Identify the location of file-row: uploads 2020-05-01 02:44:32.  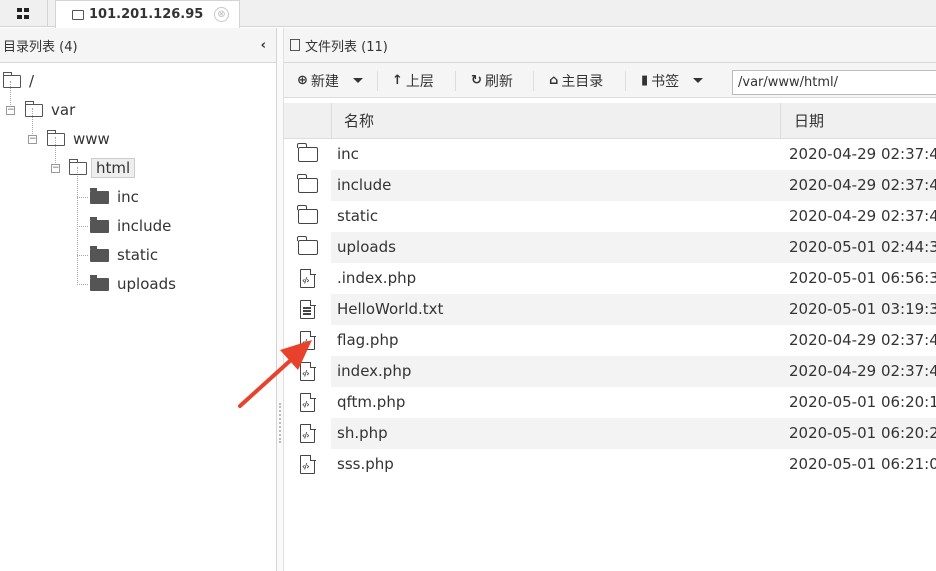
(610, 247).